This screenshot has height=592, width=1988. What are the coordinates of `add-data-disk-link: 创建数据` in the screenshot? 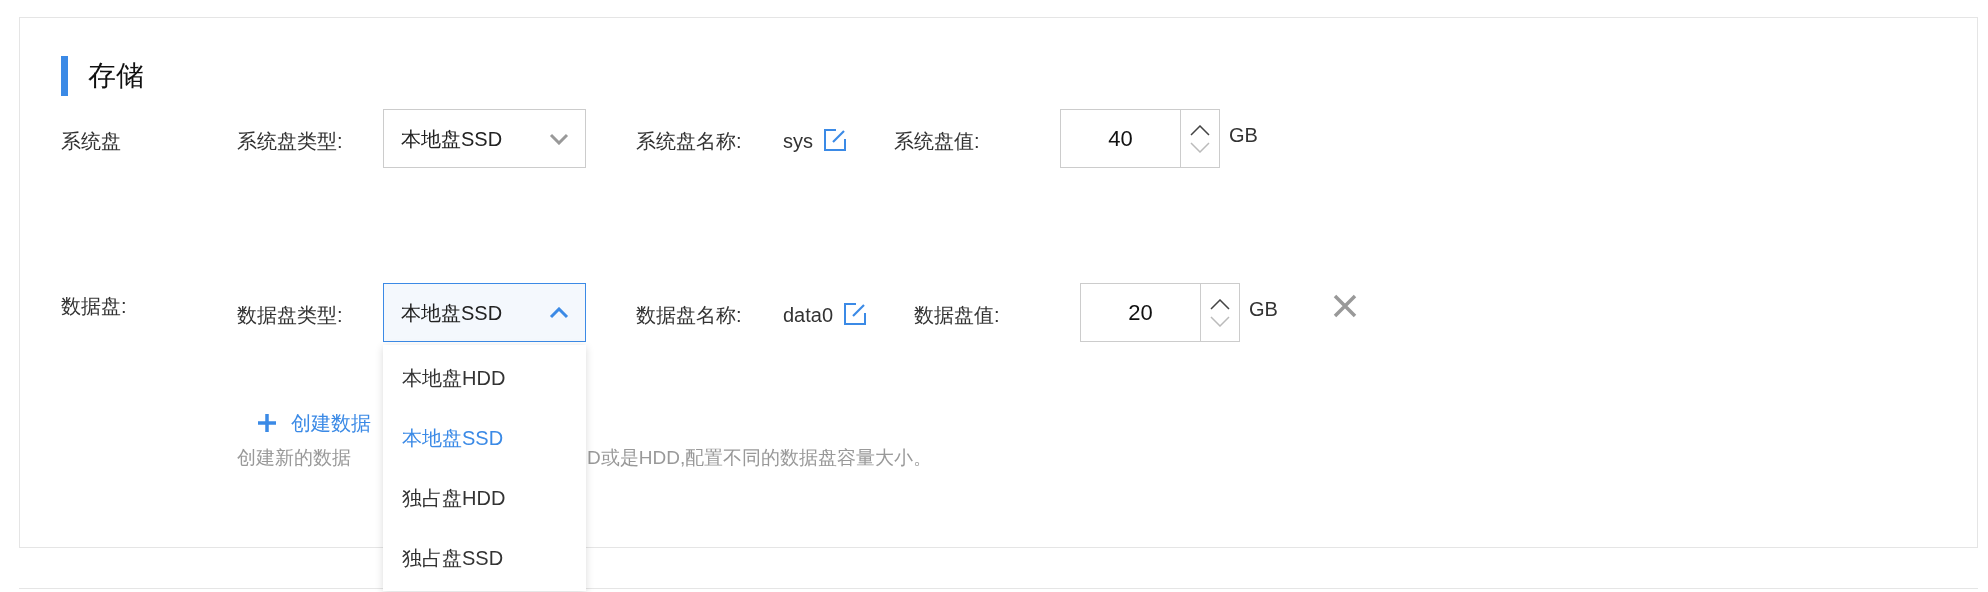 It's located at (304, 423).